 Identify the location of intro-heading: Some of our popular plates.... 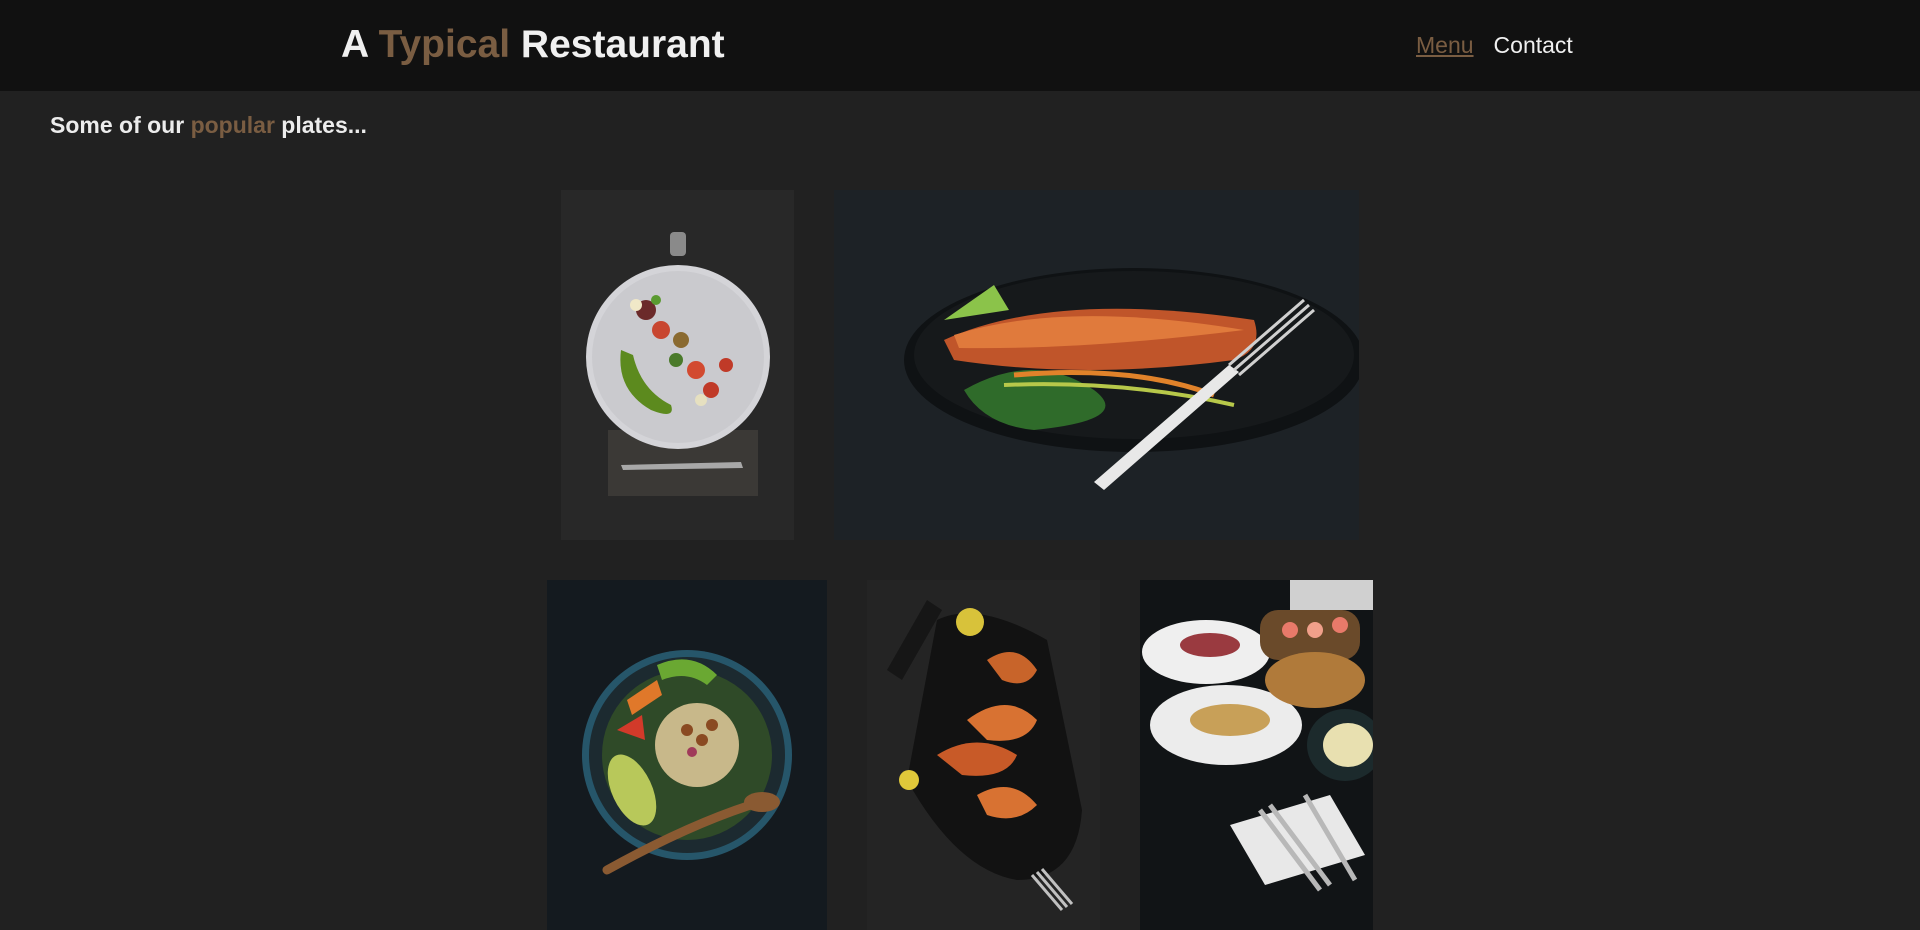
(208, 125).